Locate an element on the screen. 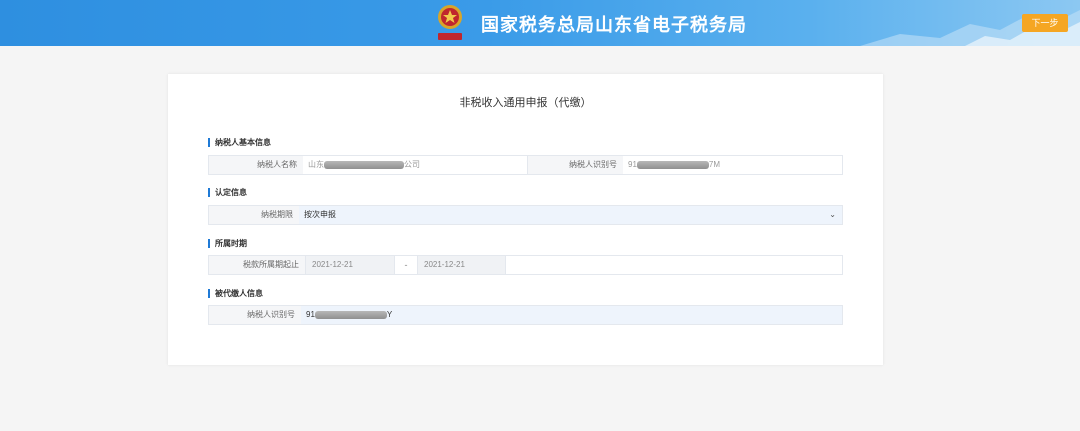 This screenshot has height=431, width=1080. payee-row: 纳税人识别号 91 Y is located at coordinates (525, 315).